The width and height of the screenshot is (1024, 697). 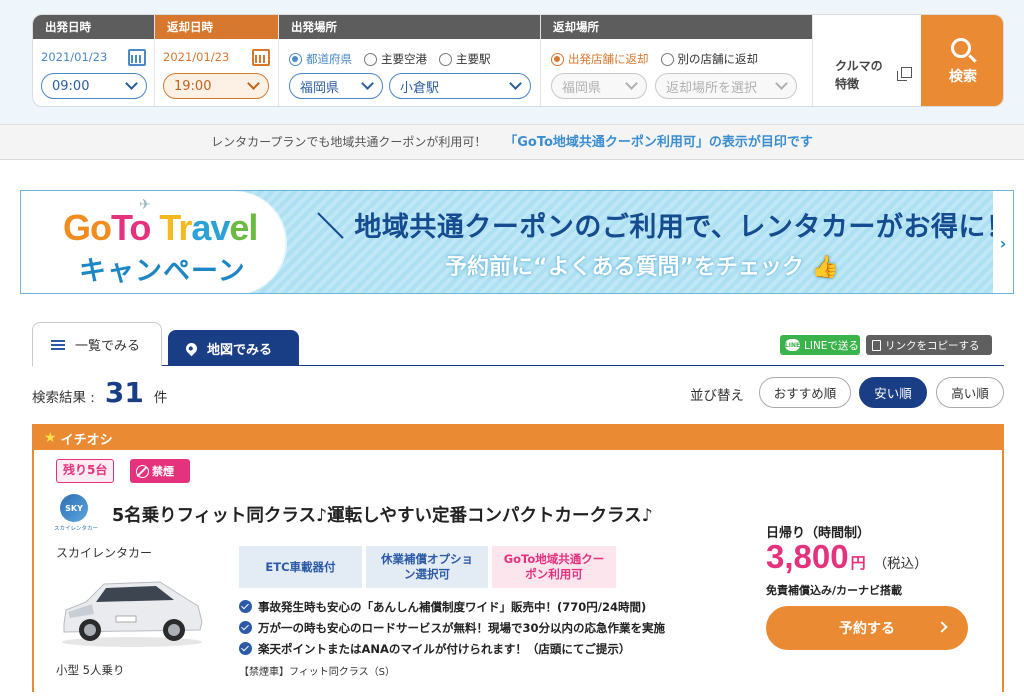 I want to click on feature-item: 万が一の時も安心のロードサービスが無料！現場で30分以内の応急作業を実施, so click(x=452, y=627).